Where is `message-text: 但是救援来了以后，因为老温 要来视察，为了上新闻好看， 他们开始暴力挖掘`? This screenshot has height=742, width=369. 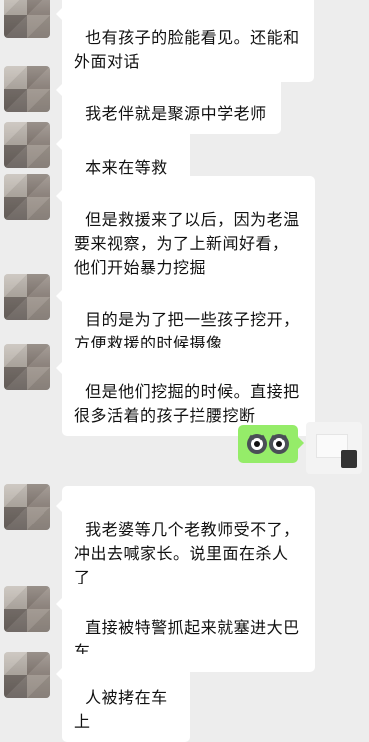
message-text: 但是救援来了以后，因为老温 要来视察，为了上新闻好看， 他们开始暴力挖掘 is located at coordinates (187, 243).